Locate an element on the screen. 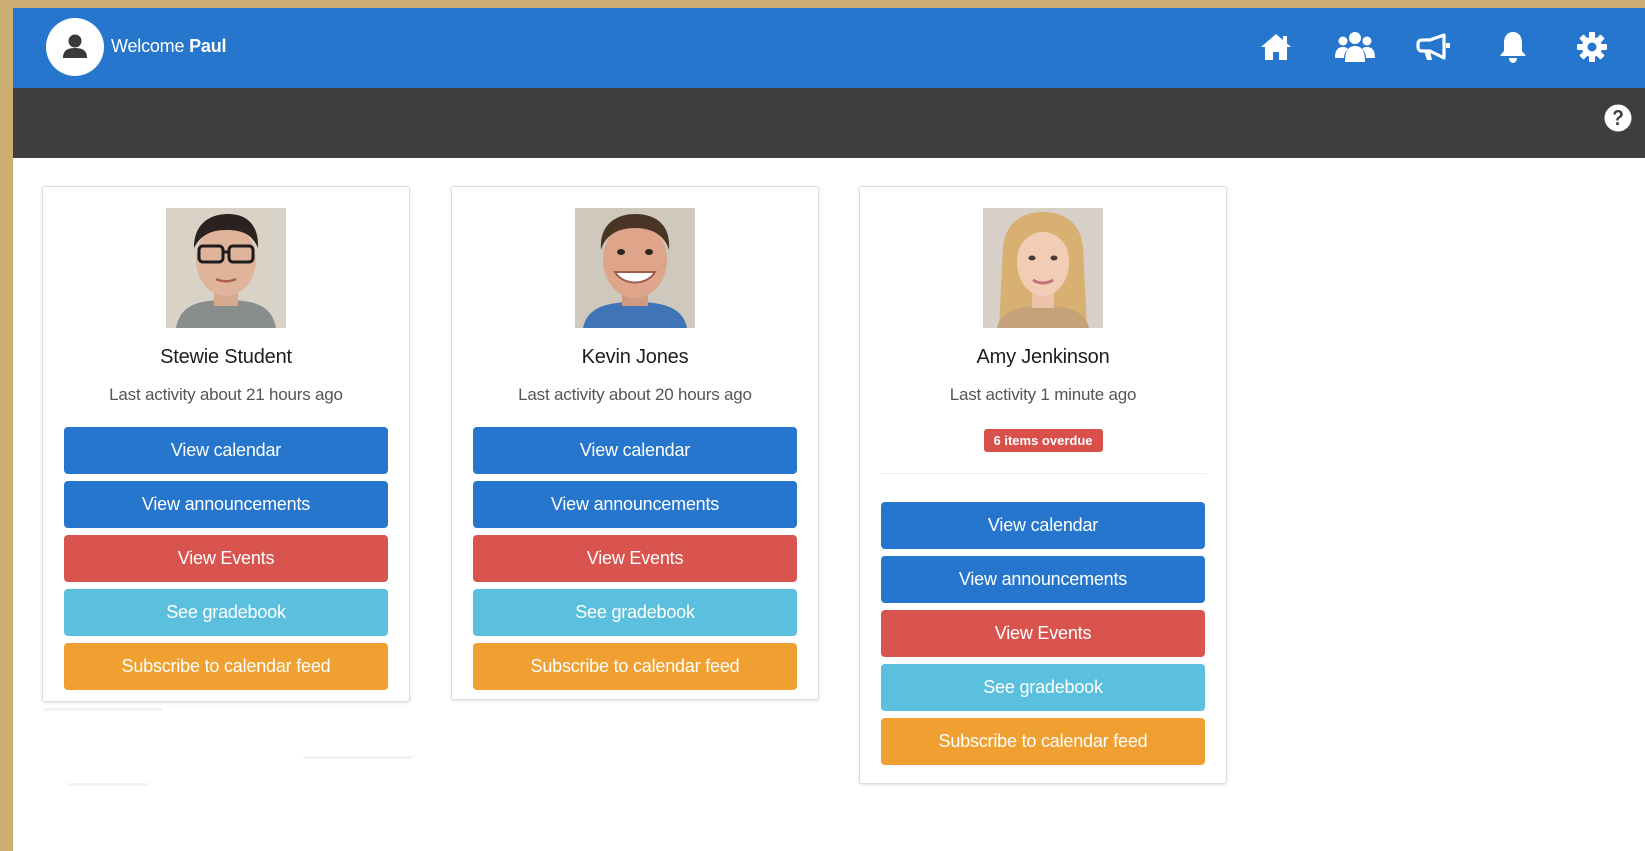 The height and width of the screenshot is (851, 1645). last-activity: Last activity about 21 hours ago is located at coordinates (226, 394).